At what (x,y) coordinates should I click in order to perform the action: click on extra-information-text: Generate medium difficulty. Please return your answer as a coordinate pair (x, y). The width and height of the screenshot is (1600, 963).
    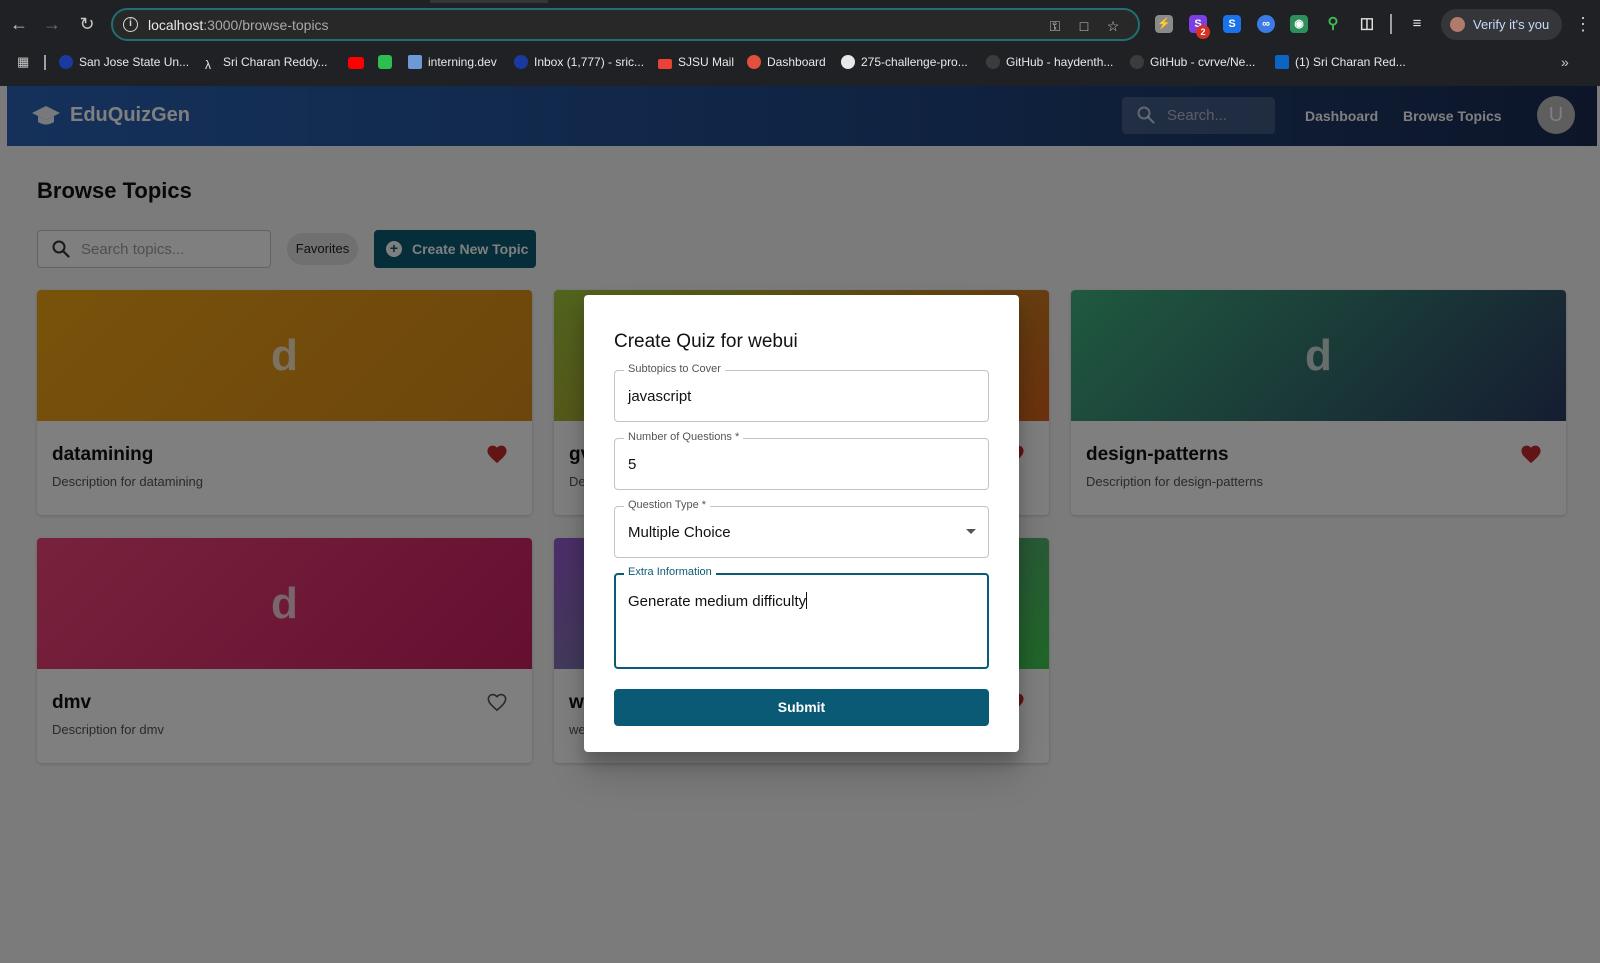
    Looking at the image, I should click on (717, 601).